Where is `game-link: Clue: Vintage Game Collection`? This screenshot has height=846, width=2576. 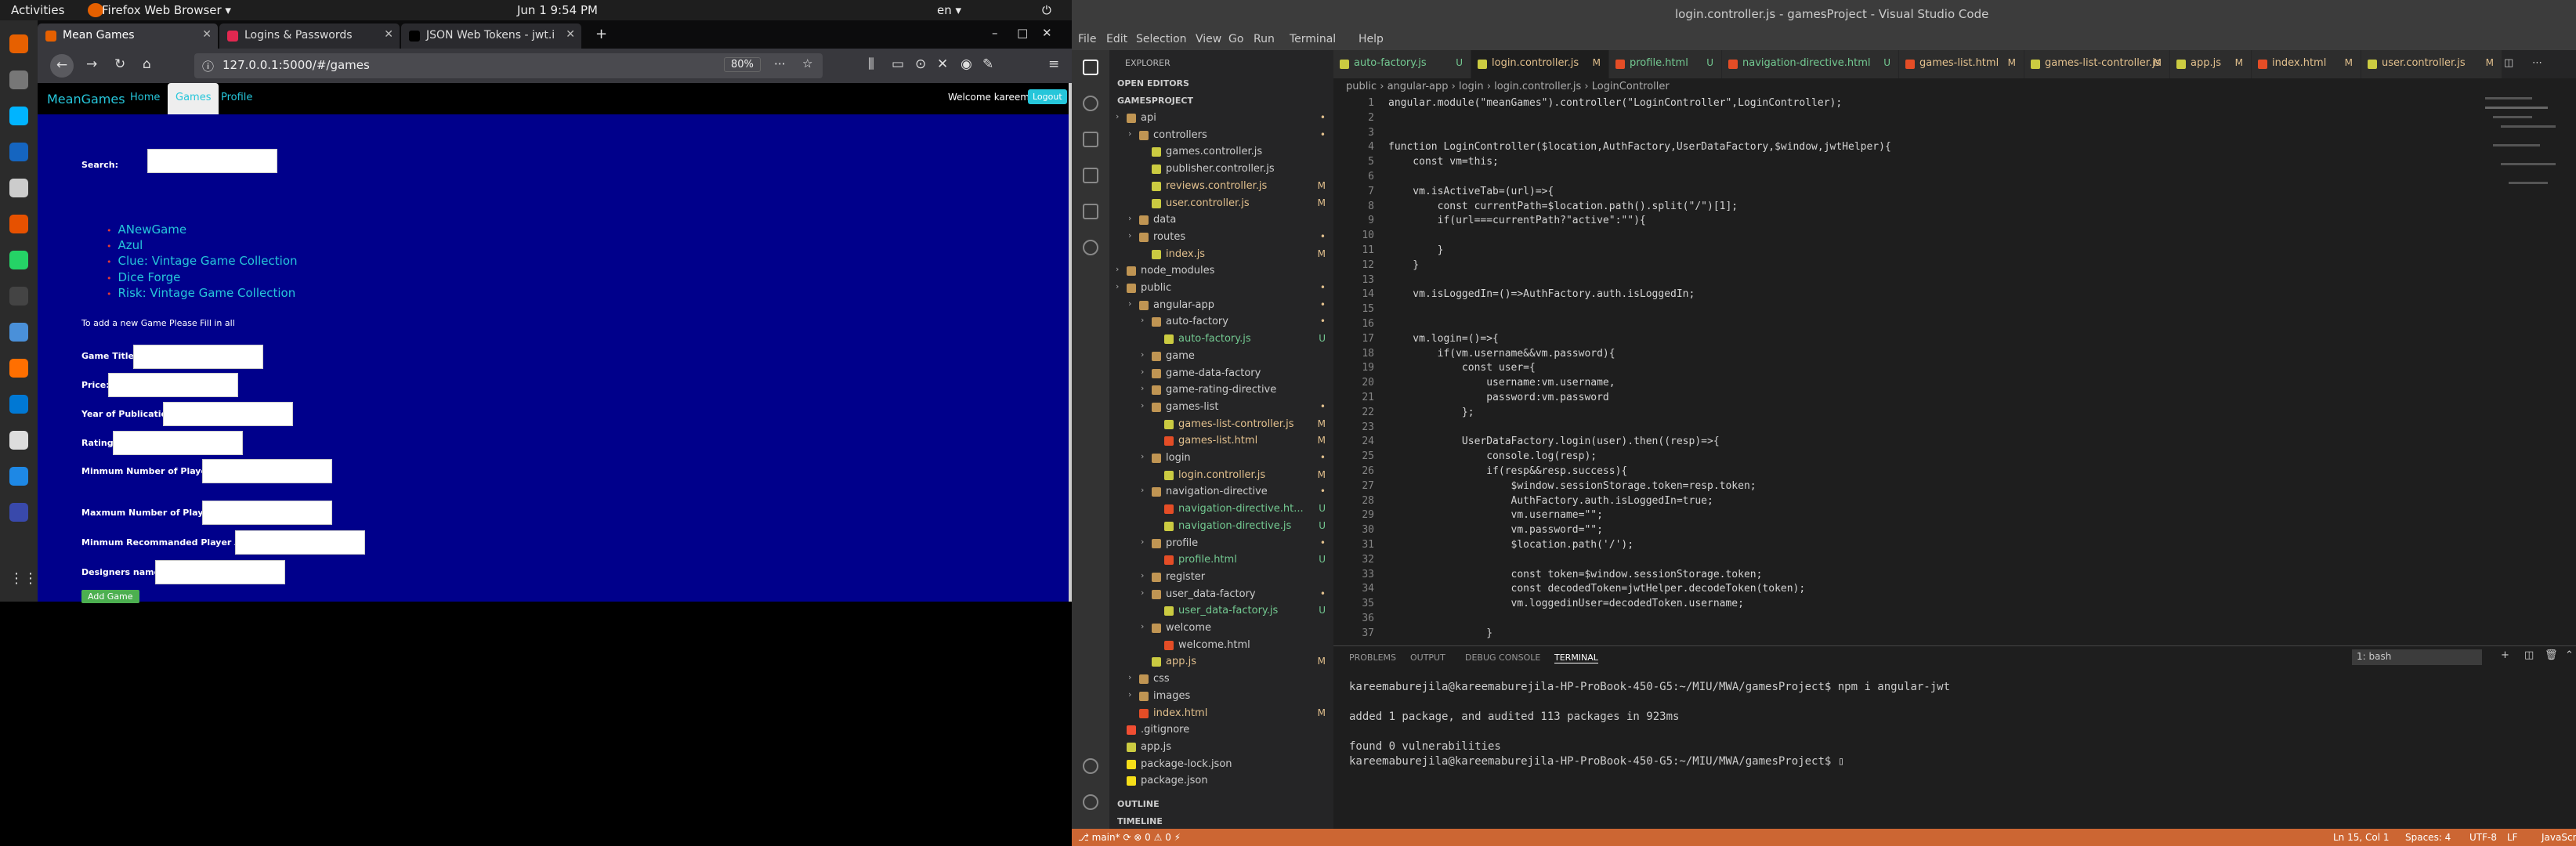 game-link: Clue: Vintage Game Collection is located at coordinates (203, 261).